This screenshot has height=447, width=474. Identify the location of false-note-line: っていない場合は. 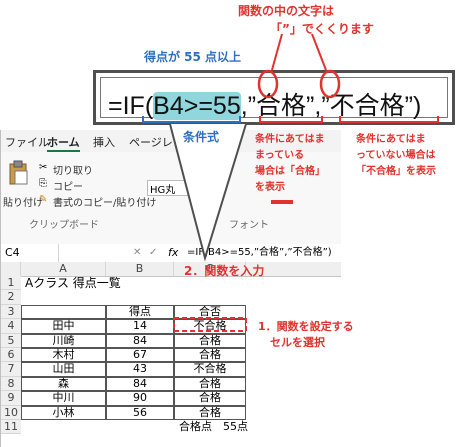
(396, 155).